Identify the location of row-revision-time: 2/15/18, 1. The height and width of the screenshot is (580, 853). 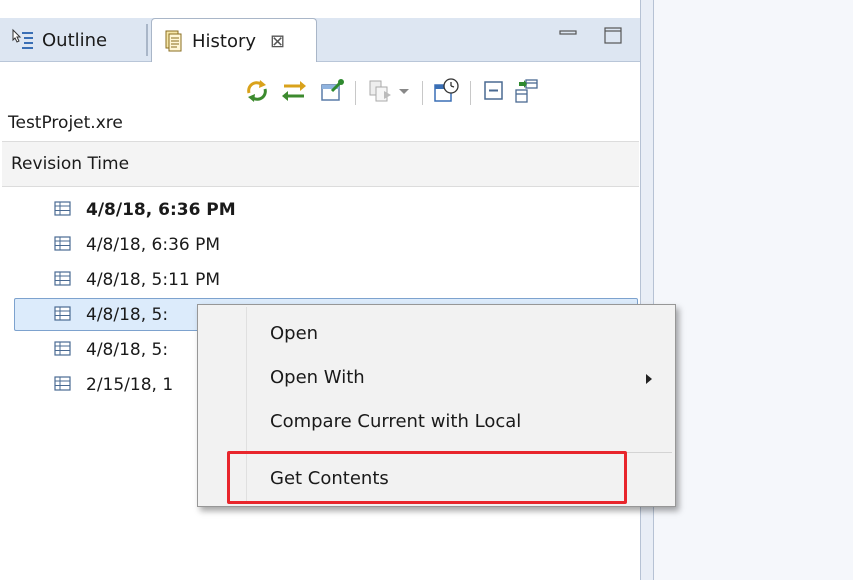
(130, 384).